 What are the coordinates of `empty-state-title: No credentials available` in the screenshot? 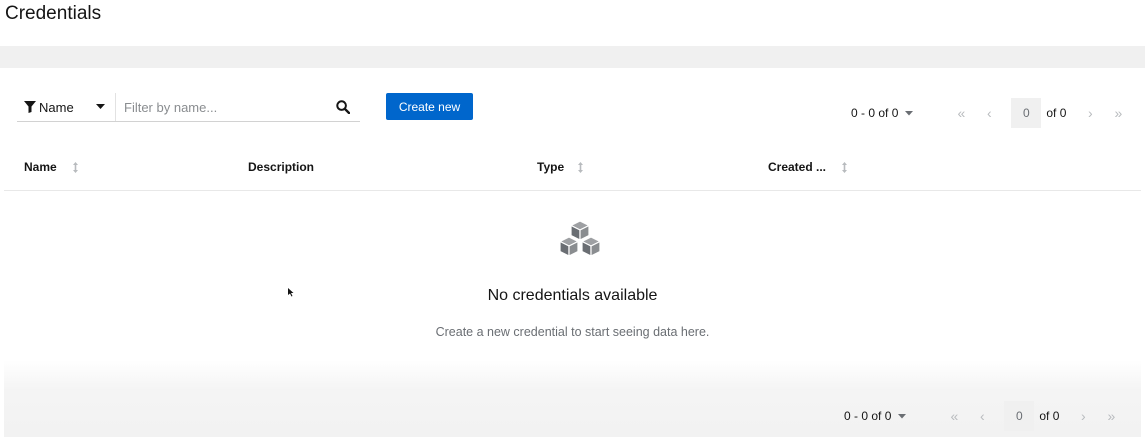 It's located at (572, 295).